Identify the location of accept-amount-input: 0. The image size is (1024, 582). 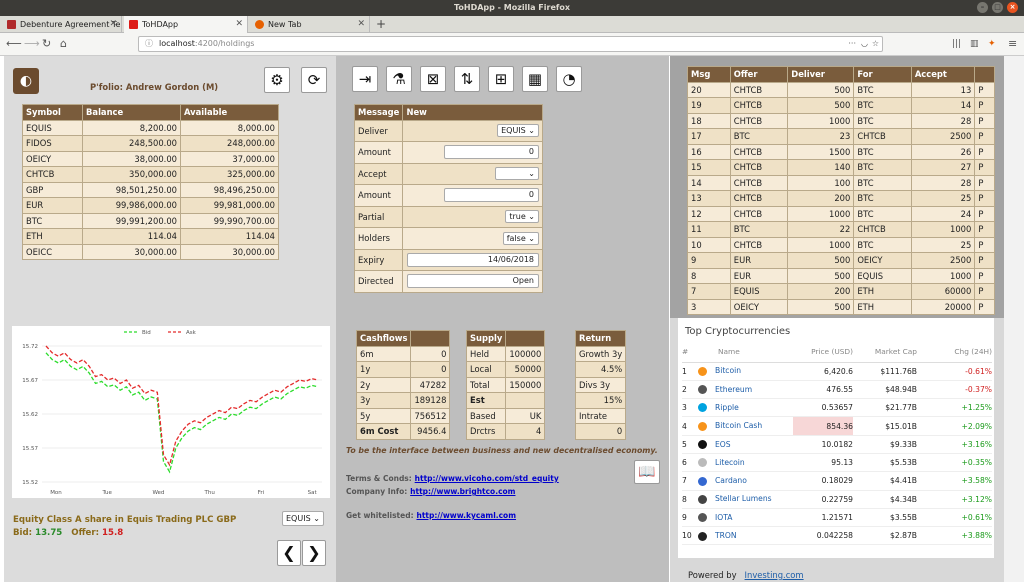
(491, 195).